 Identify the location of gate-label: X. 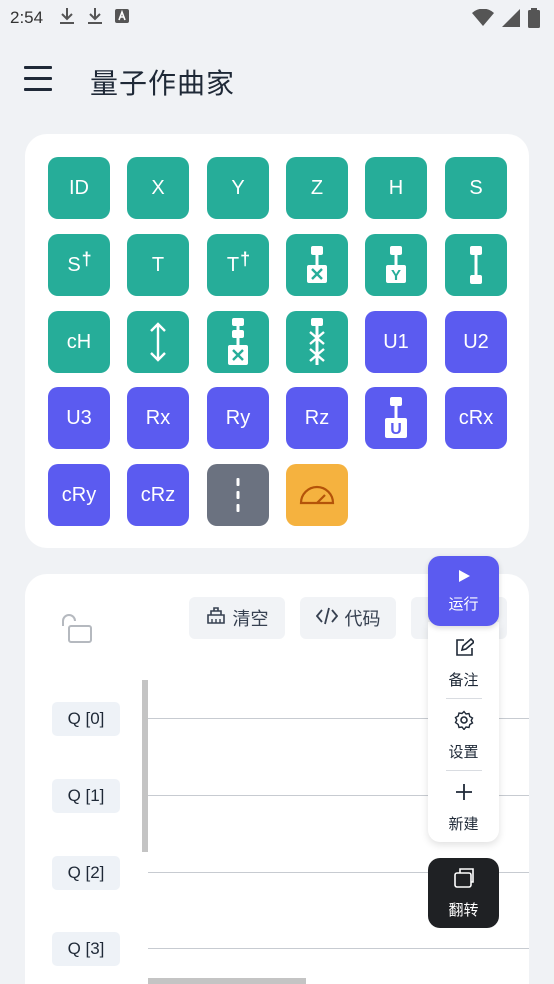
(158, 187).